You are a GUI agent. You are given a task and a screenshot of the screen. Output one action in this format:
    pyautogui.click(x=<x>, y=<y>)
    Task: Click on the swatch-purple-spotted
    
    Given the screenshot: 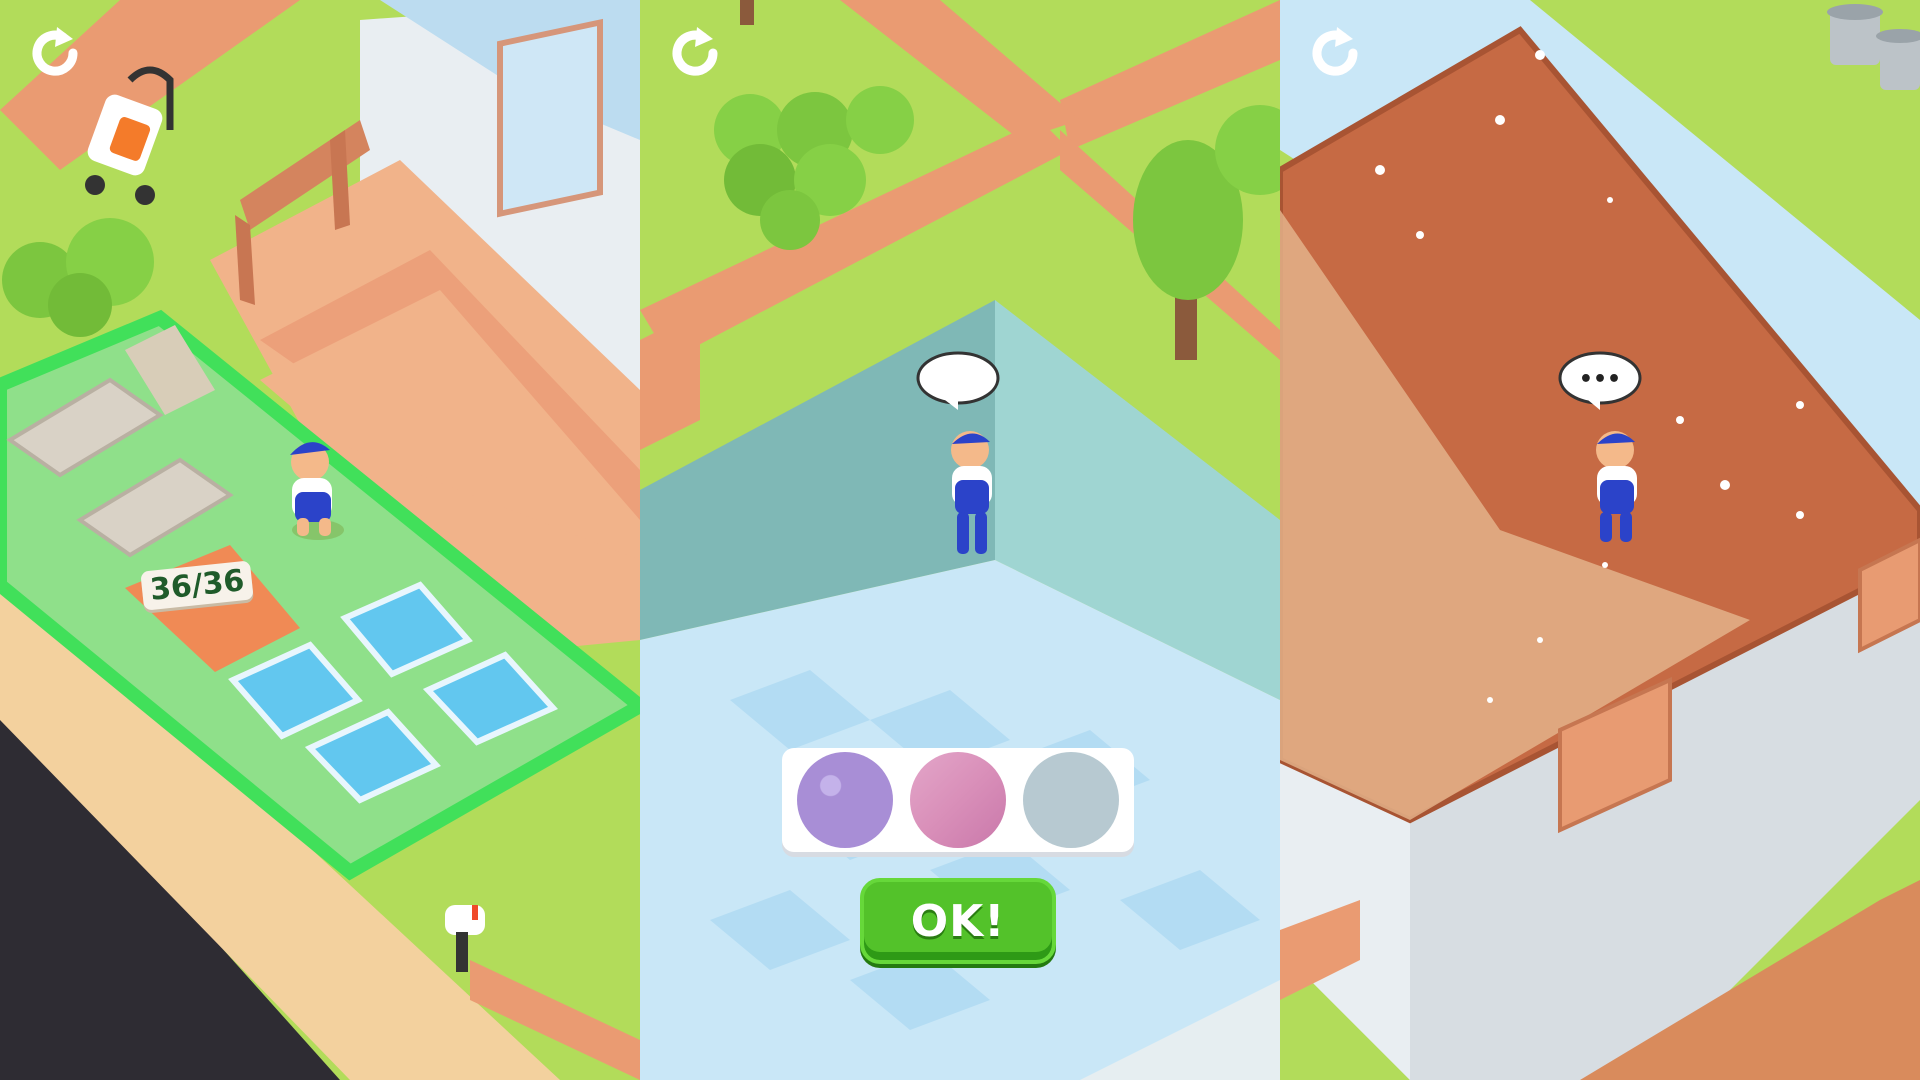 What is the action you would take?
    pyautogui.click(x=844, y=800)
    